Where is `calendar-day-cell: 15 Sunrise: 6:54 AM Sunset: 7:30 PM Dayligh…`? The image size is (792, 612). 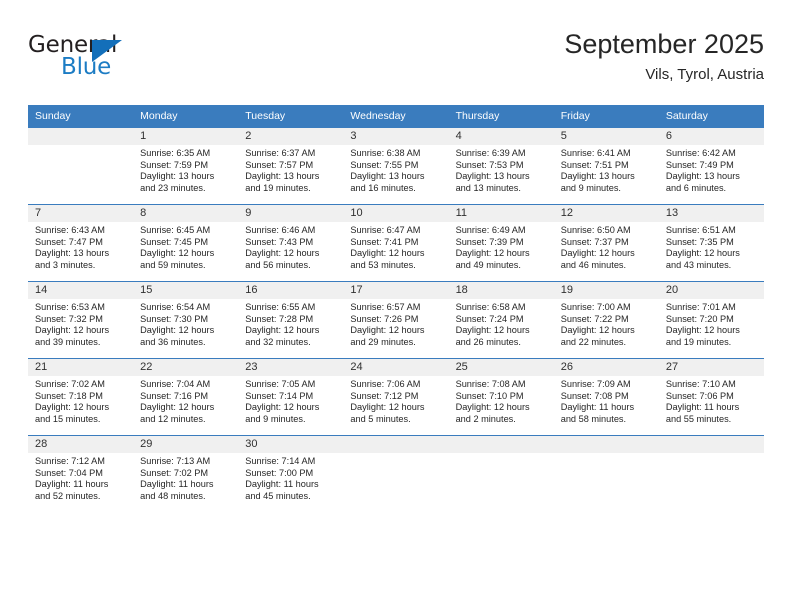
calendar-day-cell: 15 Sunrise: 6:54 AM Sunset: 7:30 PM Dayligh… is located at coordinates (186, 320).